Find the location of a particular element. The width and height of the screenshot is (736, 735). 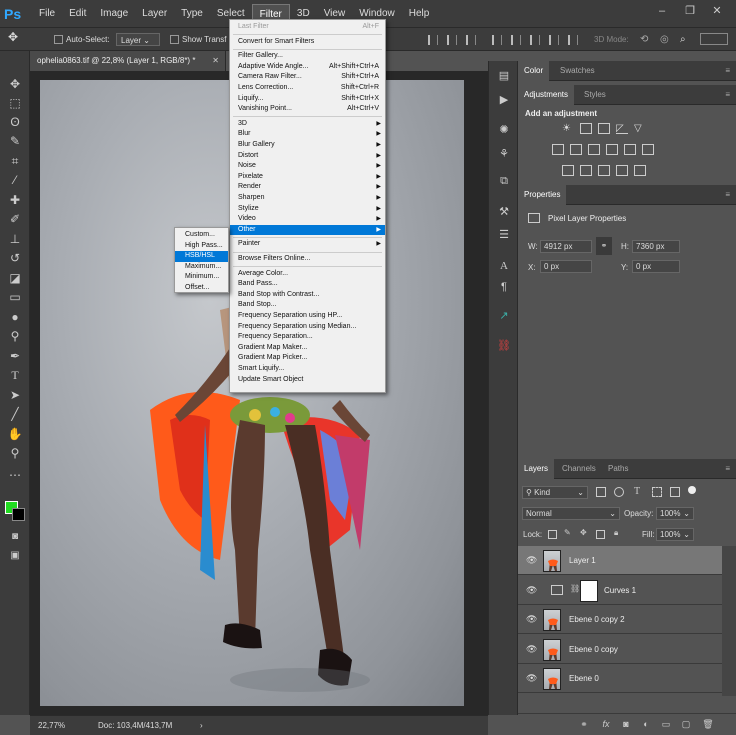

layer-mask-thumbnail is located at coordinates (589, 590).